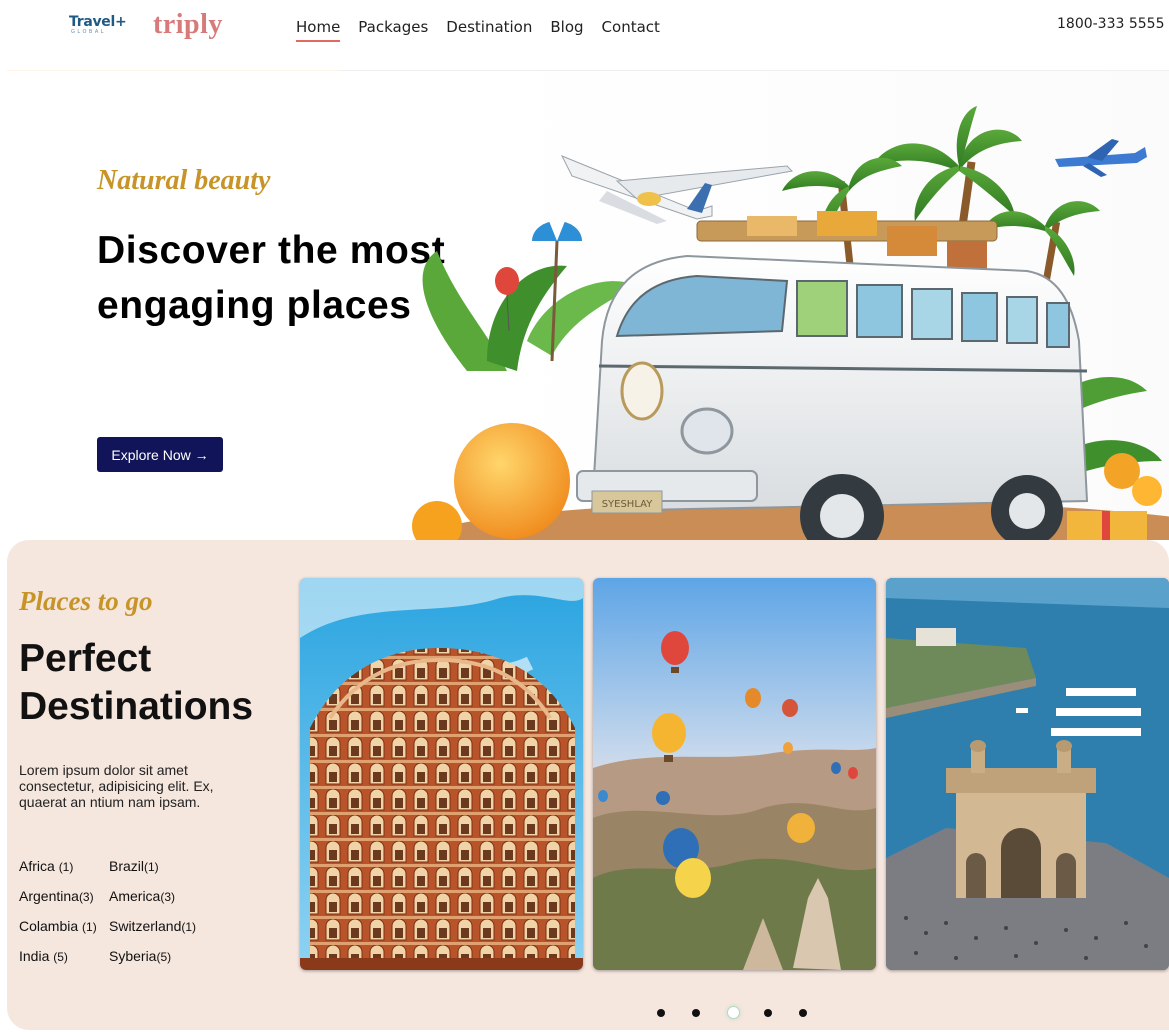  What do you see at coordinates (37, 866) in the screenshot?
I see `region-name: Africa` at bounding box center [37, 866].